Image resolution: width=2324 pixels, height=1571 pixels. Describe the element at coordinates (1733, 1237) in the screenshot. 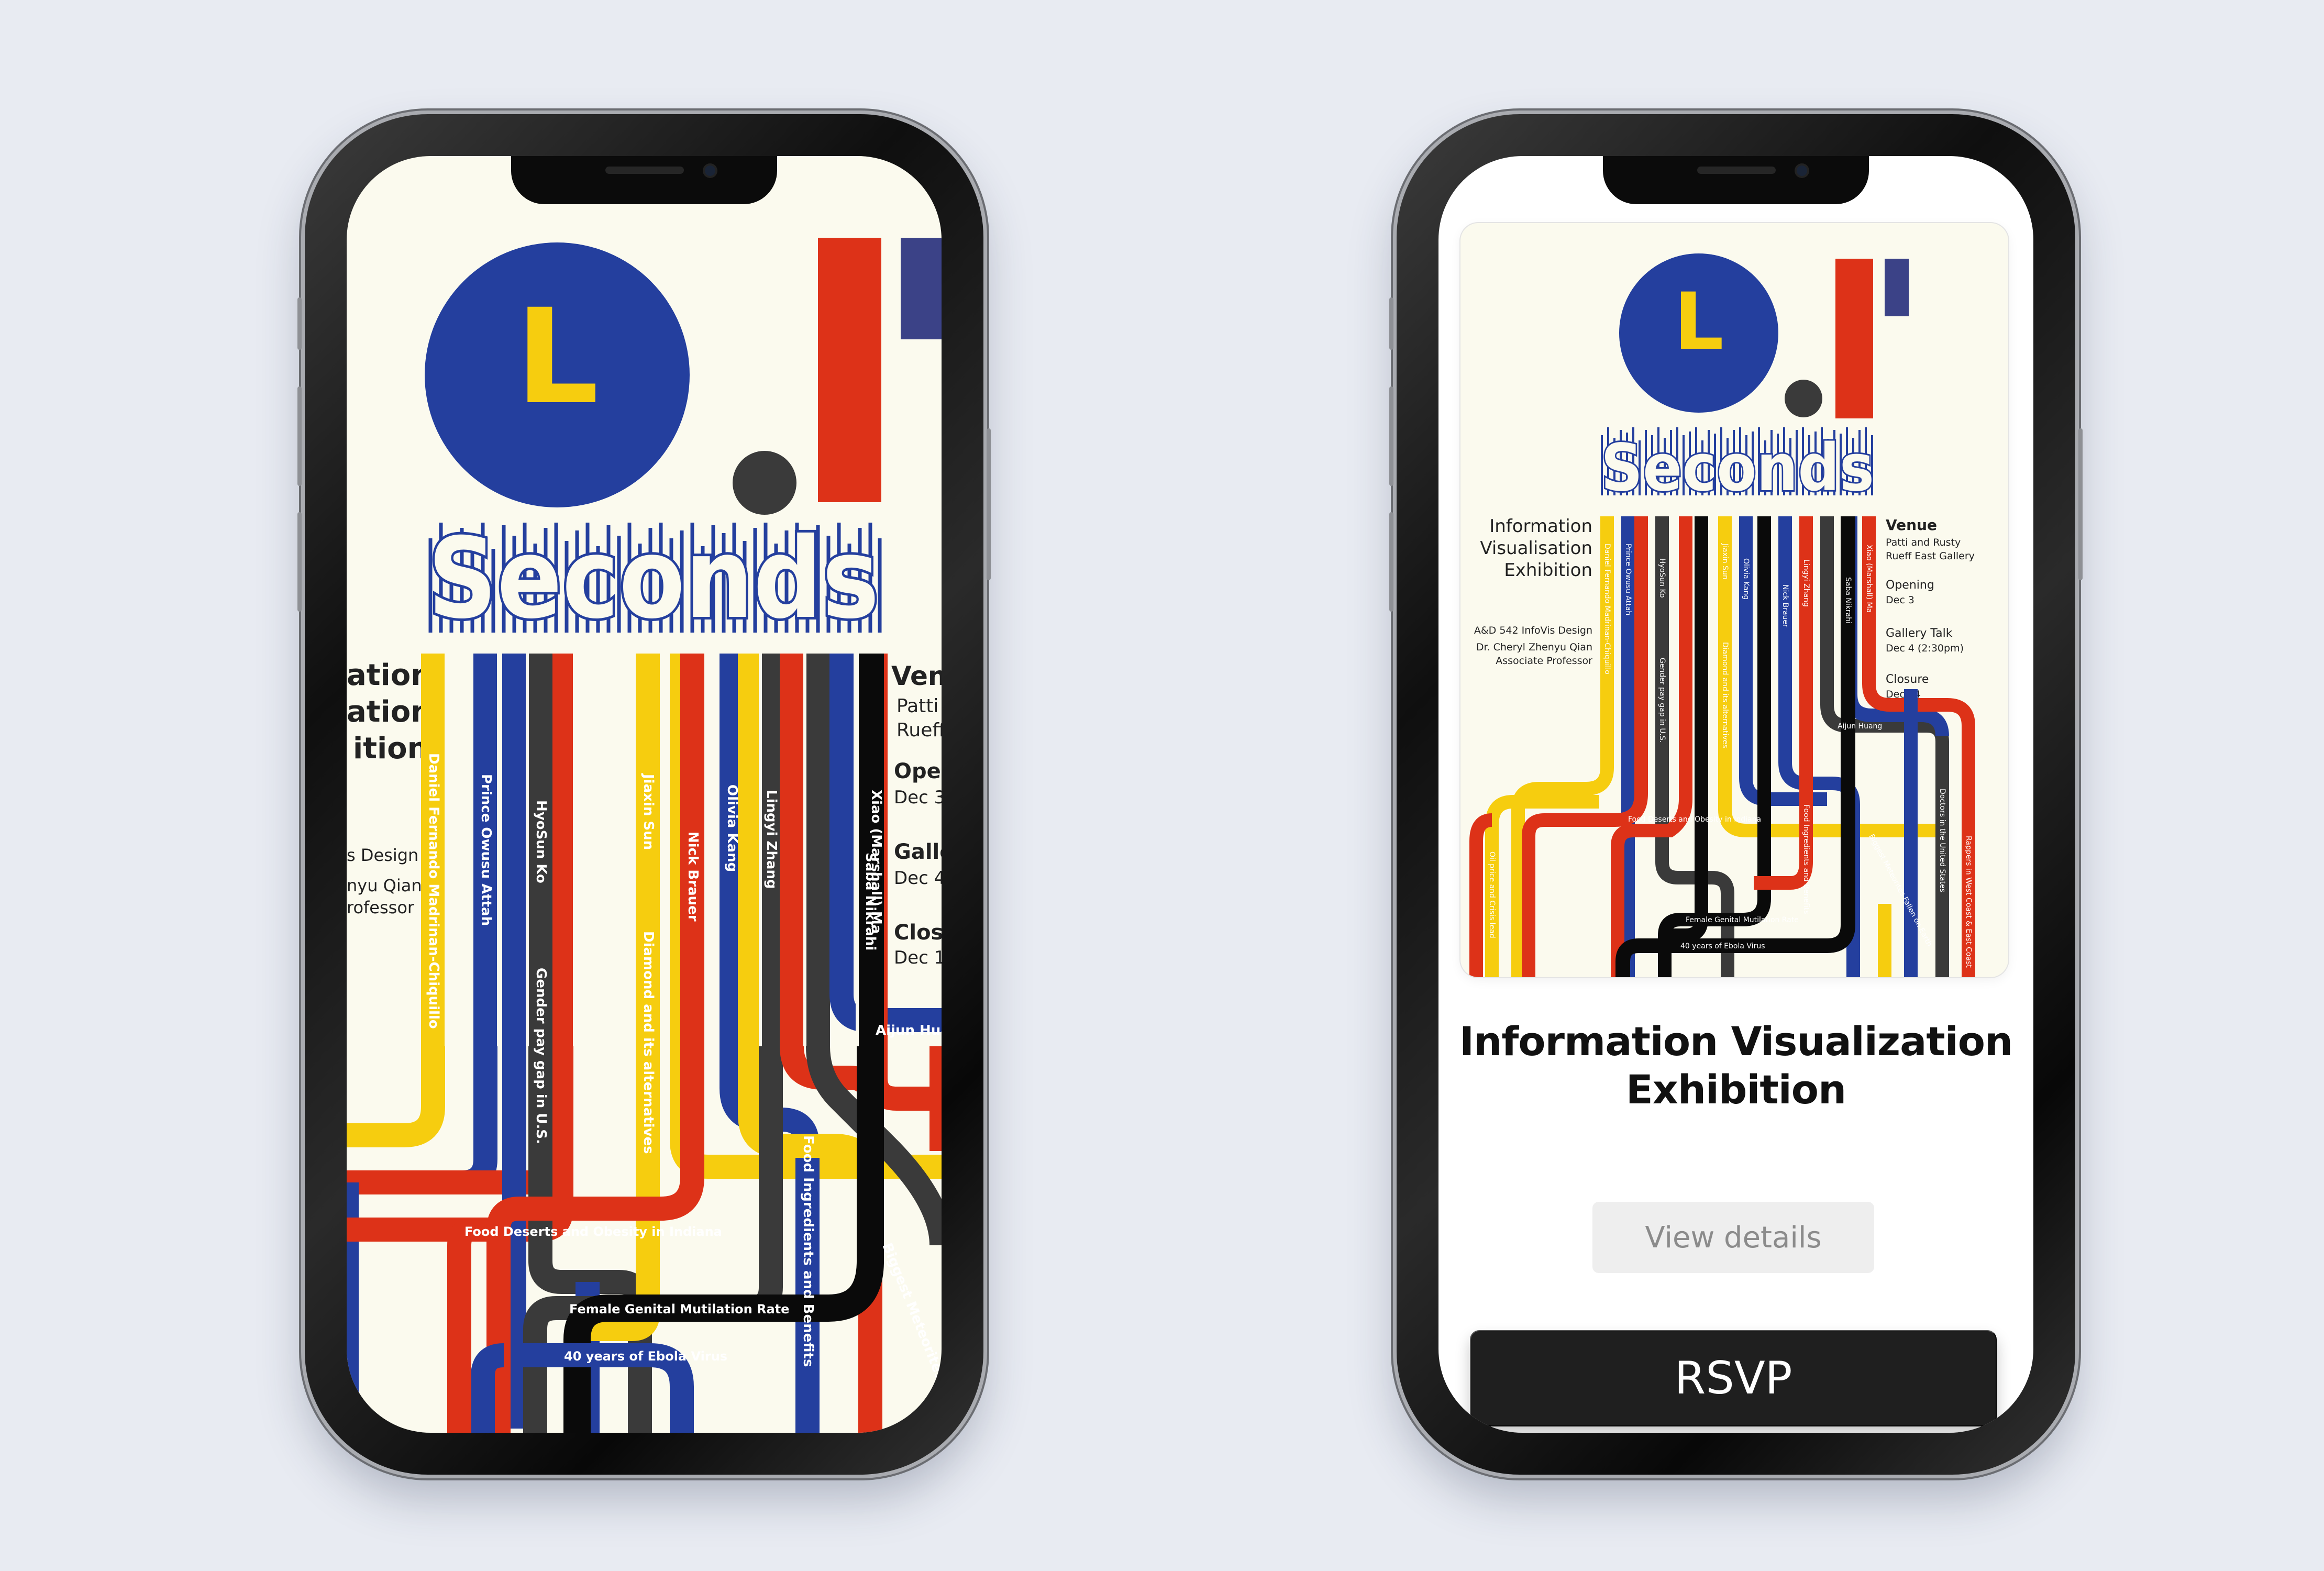

I see `view-details-button: View details` at that location.